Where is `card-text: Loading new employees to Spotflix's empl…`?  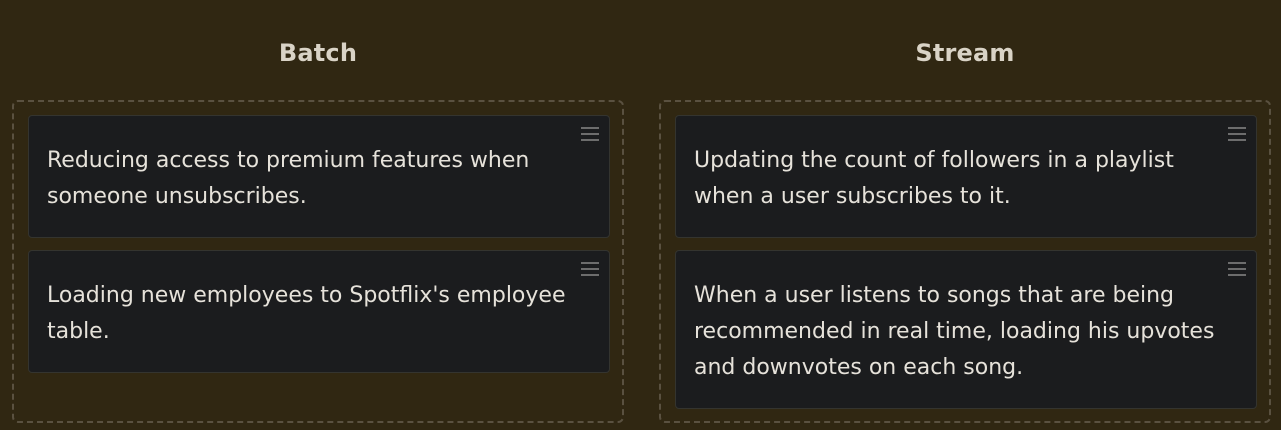 card-text: Loading new employees to Spotflix's empl… is located at coordinates (306, 313).